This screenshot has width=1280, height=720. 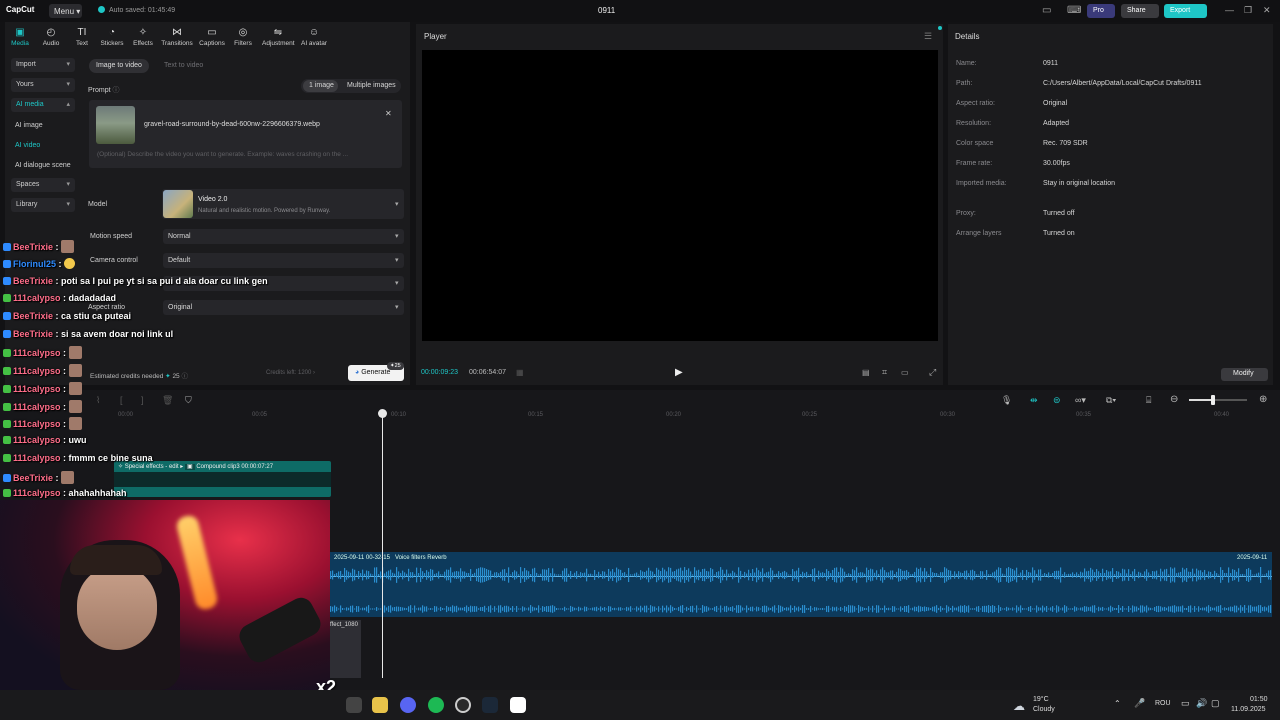 I want to click on capcut-icon, so click(x=518, y=705).